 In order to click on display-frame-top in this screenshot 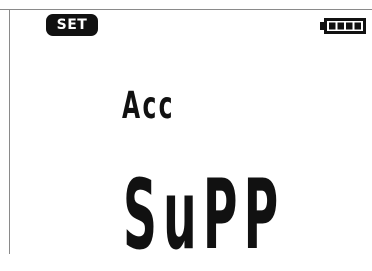, I will do `click(186, 9)`.